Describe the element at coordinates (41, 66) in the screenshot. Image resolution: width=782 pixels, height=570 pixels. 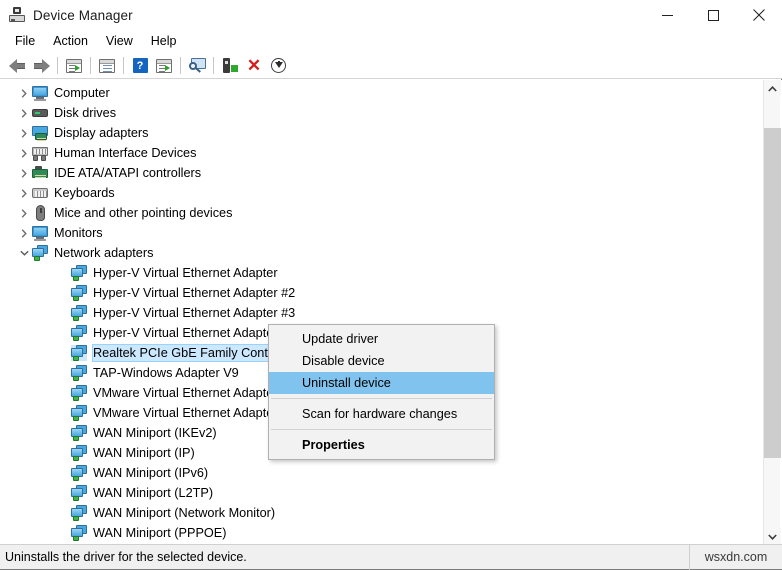
I see `forward-button` at that location.